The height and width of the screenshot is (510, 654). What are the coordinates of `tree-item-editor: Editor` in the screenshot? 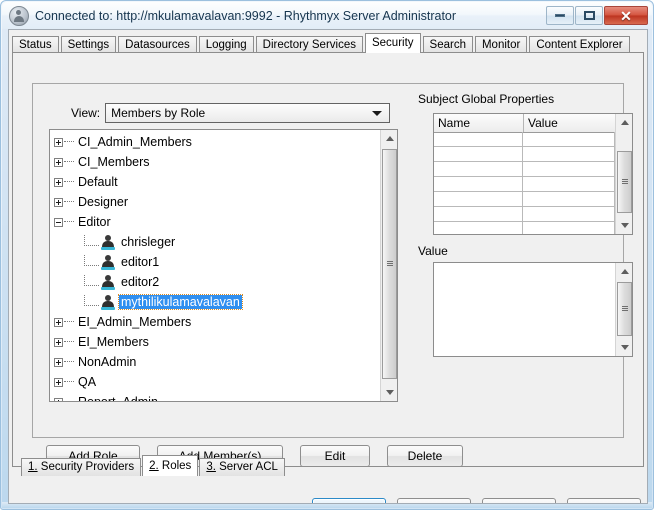 It's located at (217, 222).